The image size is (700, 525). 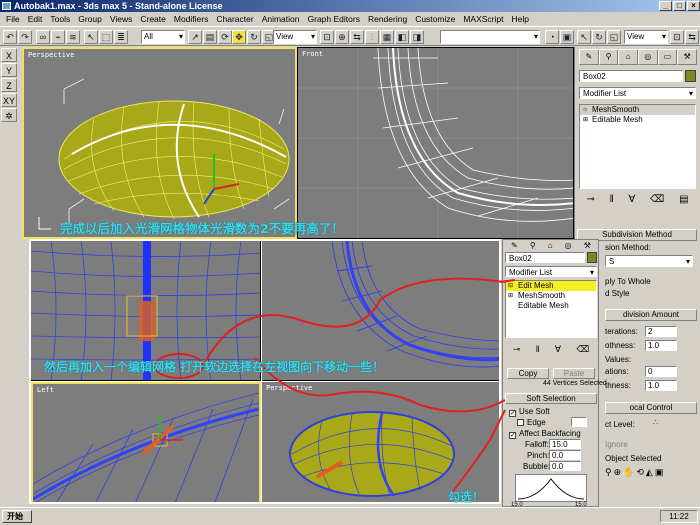 I want to click on start-button: 开始, so click(x=17, y=516).